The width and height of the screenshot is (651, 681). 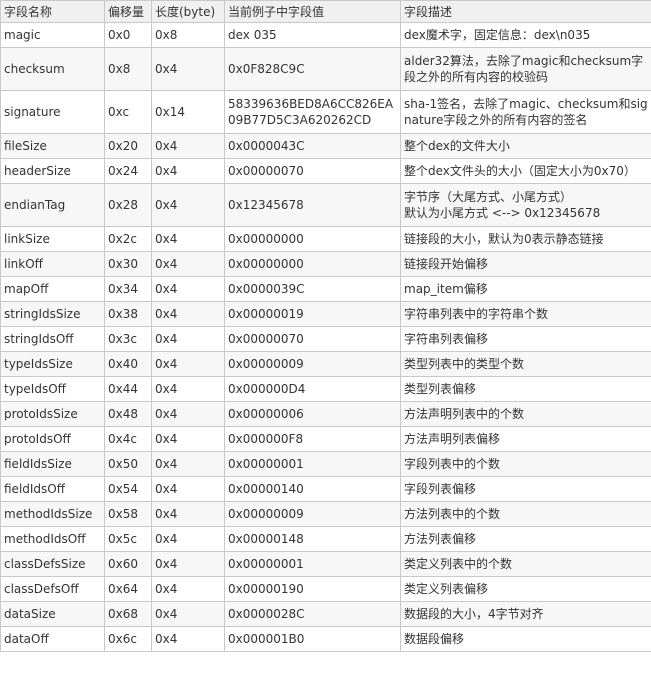 I want to click on description-cell: 整个dex文件头的大小（固定大小为0x70）, so click(x=525, y=171).